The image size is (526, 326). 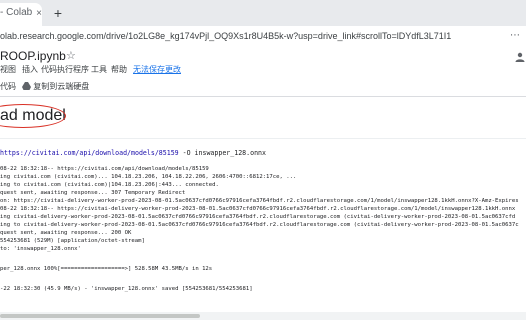 I want to click on browser-tab-bar: - Colab × +, so click(x=263, y=13).